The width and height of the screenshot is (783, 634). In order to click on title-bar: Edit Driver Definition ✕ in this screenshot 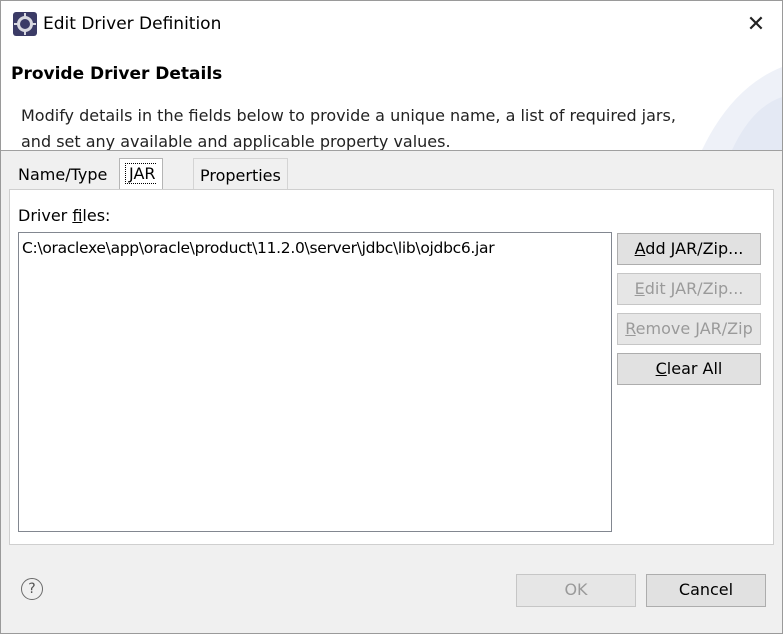, I will do `click(391, 24)`.